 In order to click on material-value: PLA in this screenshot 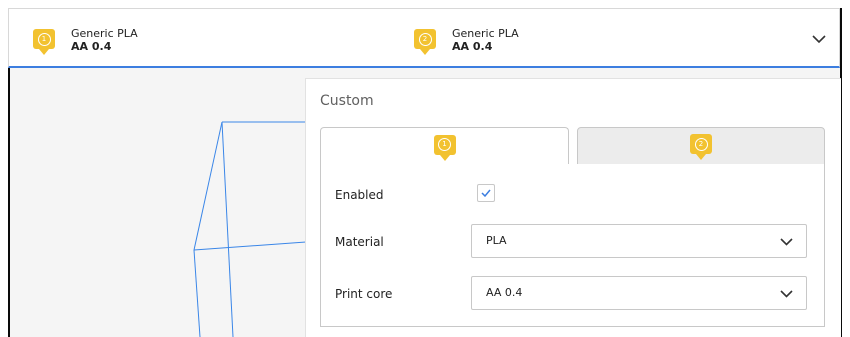, I will do `click(496, 240)`.